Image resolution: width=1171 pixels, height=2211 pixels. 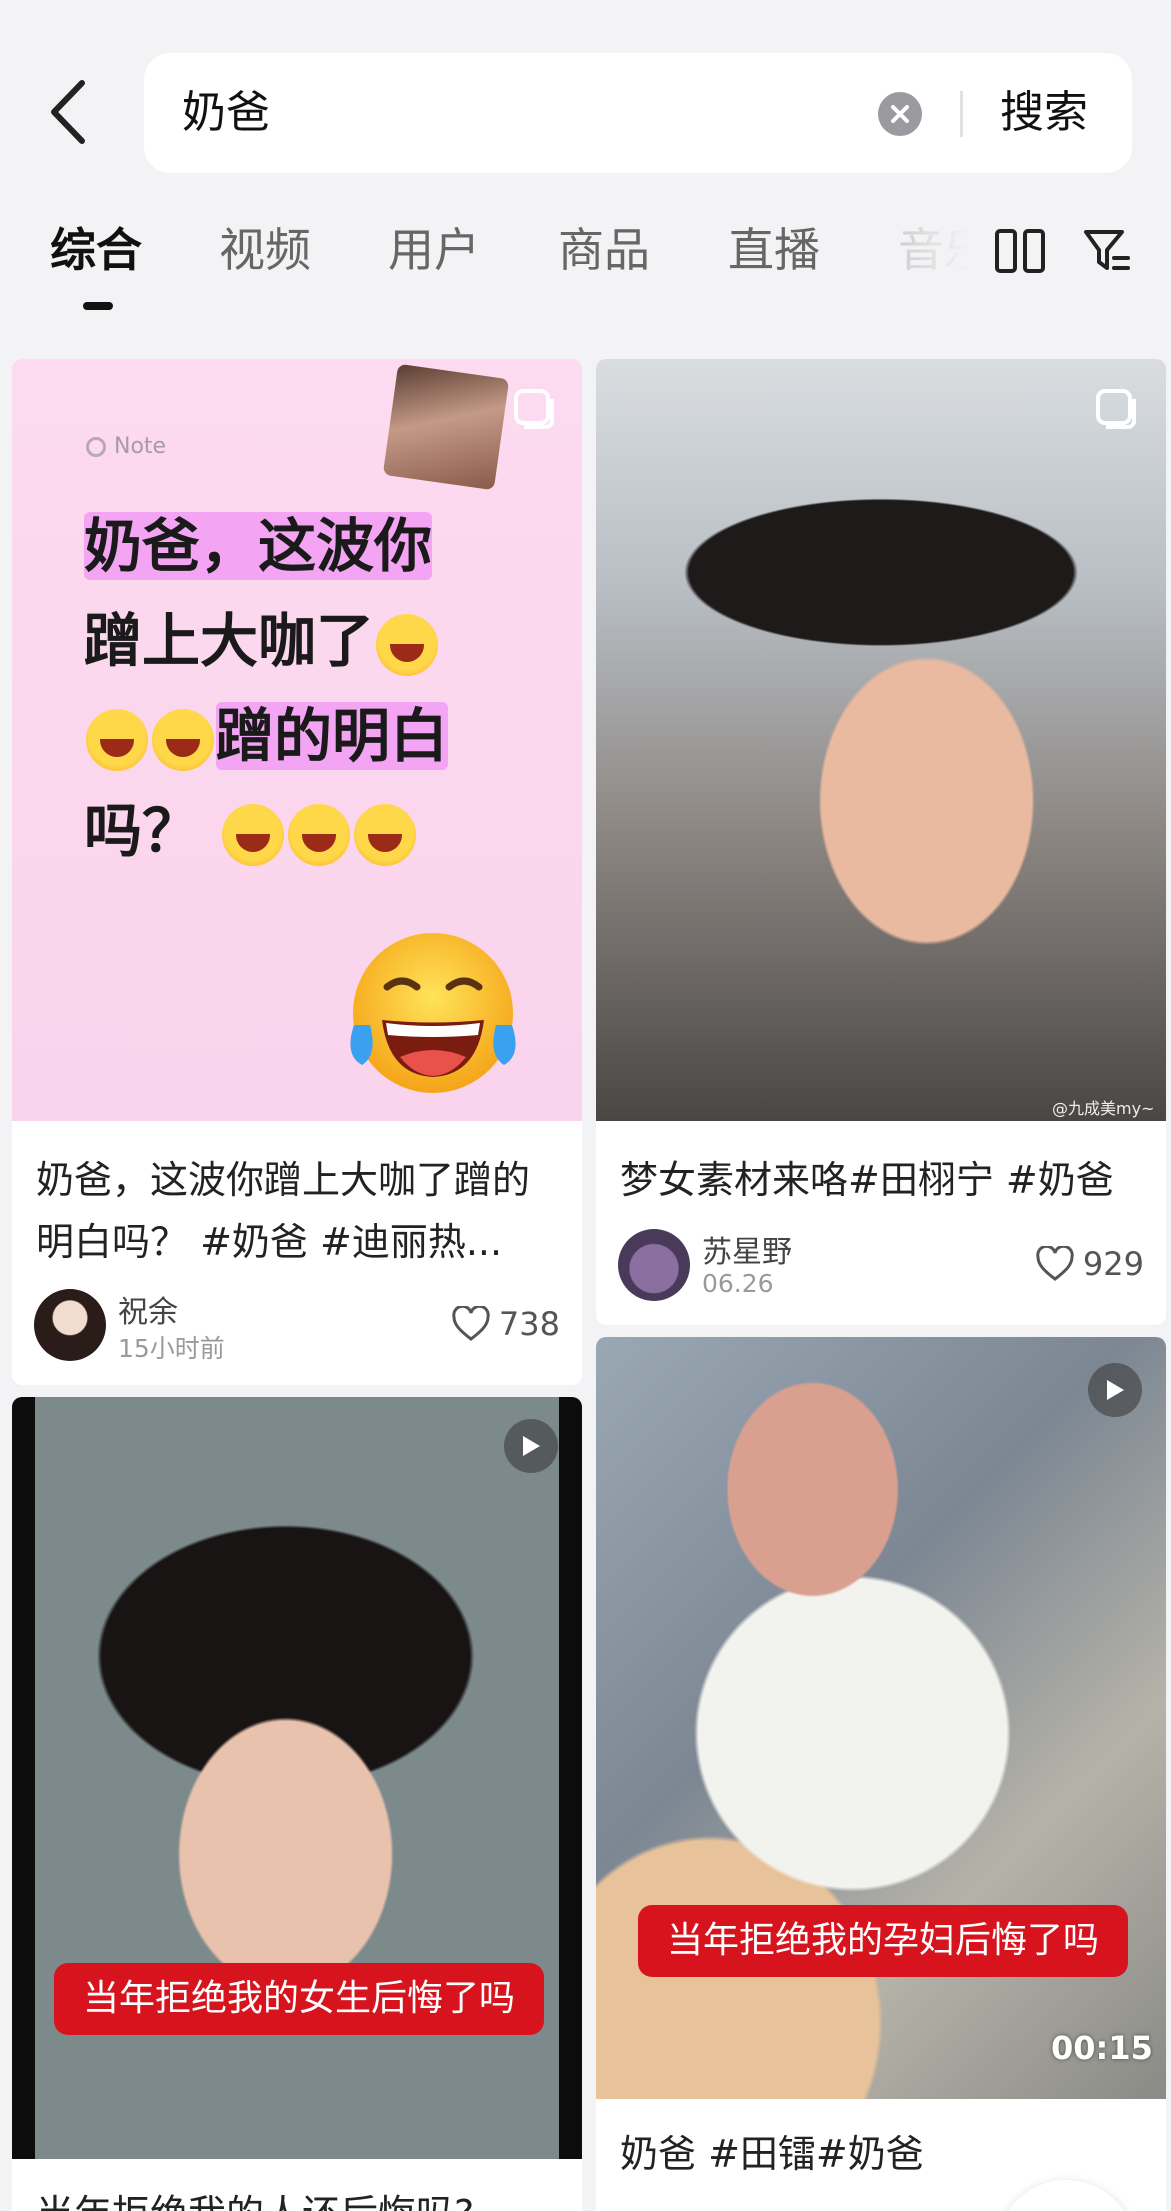 I want to click on note-text-line: 蹭的明白, so click(x=266, y=731).